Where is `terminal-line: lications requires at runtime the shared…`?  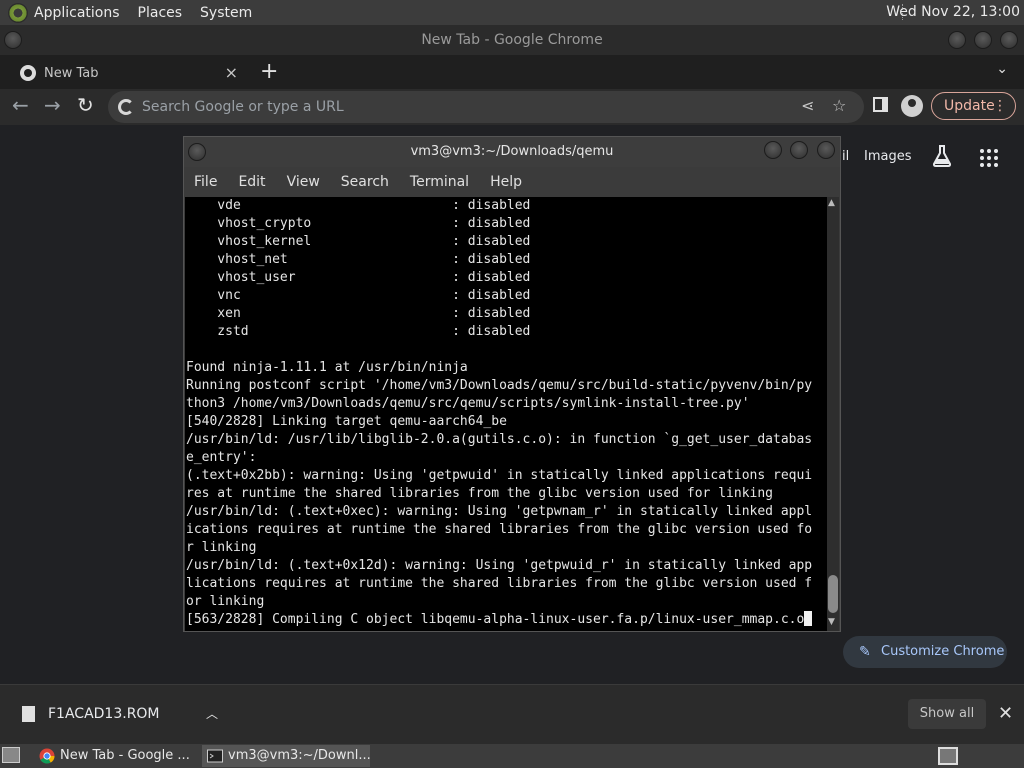 terminal-line: lications requires at runtime the shared… is located at coordinates (499, 583).